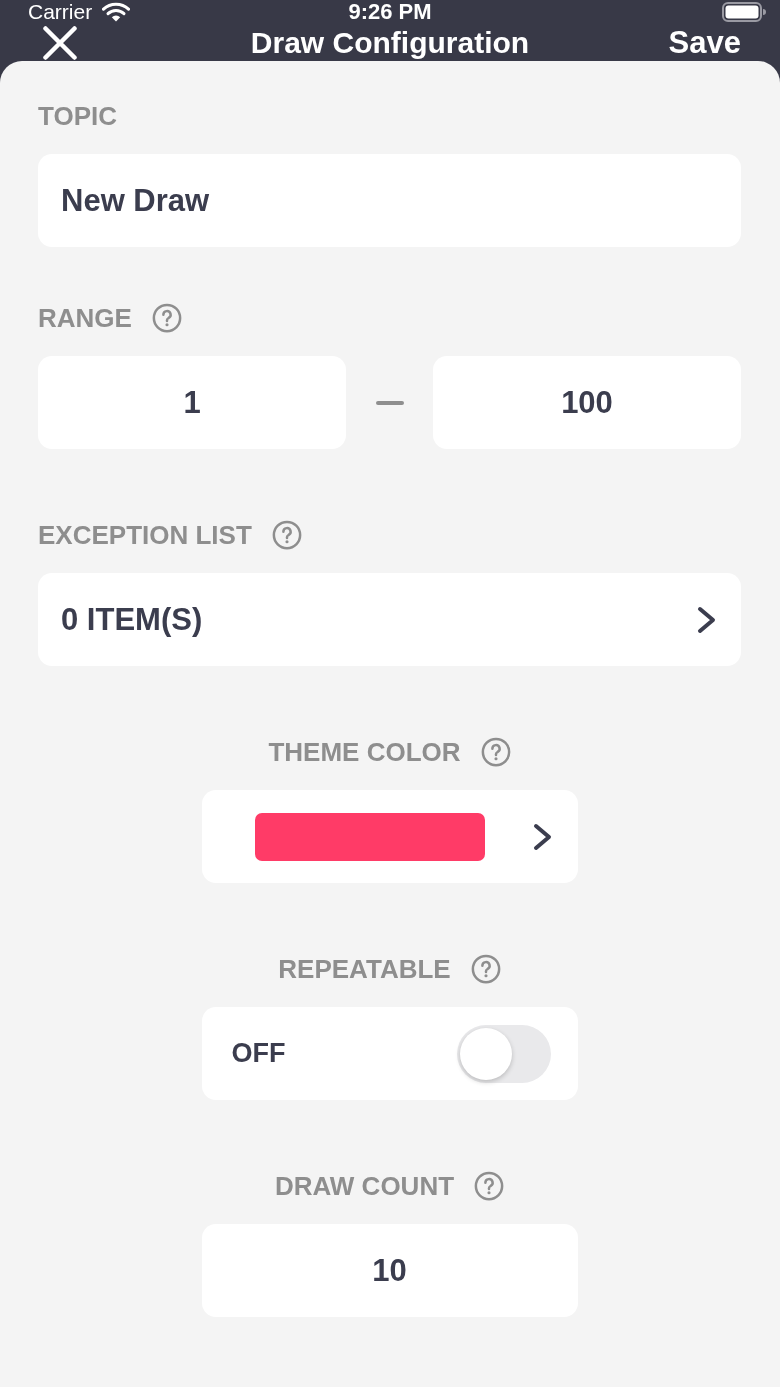  What do you see at coordinates (587, 402) in the screenshot?
I see `range-end-field: 100` at bounding box center [587, 402].